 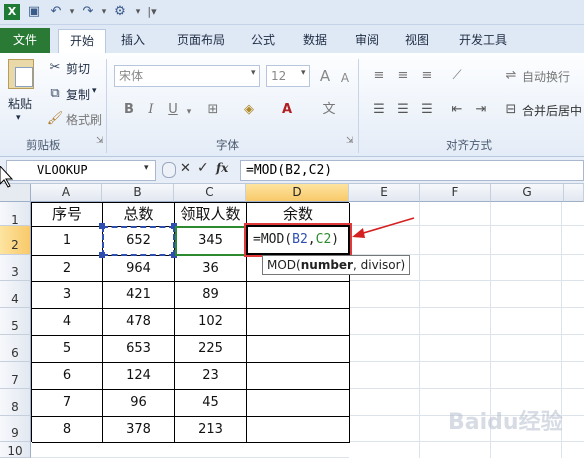 I want to click on row-header-7: 7, so click(x=15, y=375).